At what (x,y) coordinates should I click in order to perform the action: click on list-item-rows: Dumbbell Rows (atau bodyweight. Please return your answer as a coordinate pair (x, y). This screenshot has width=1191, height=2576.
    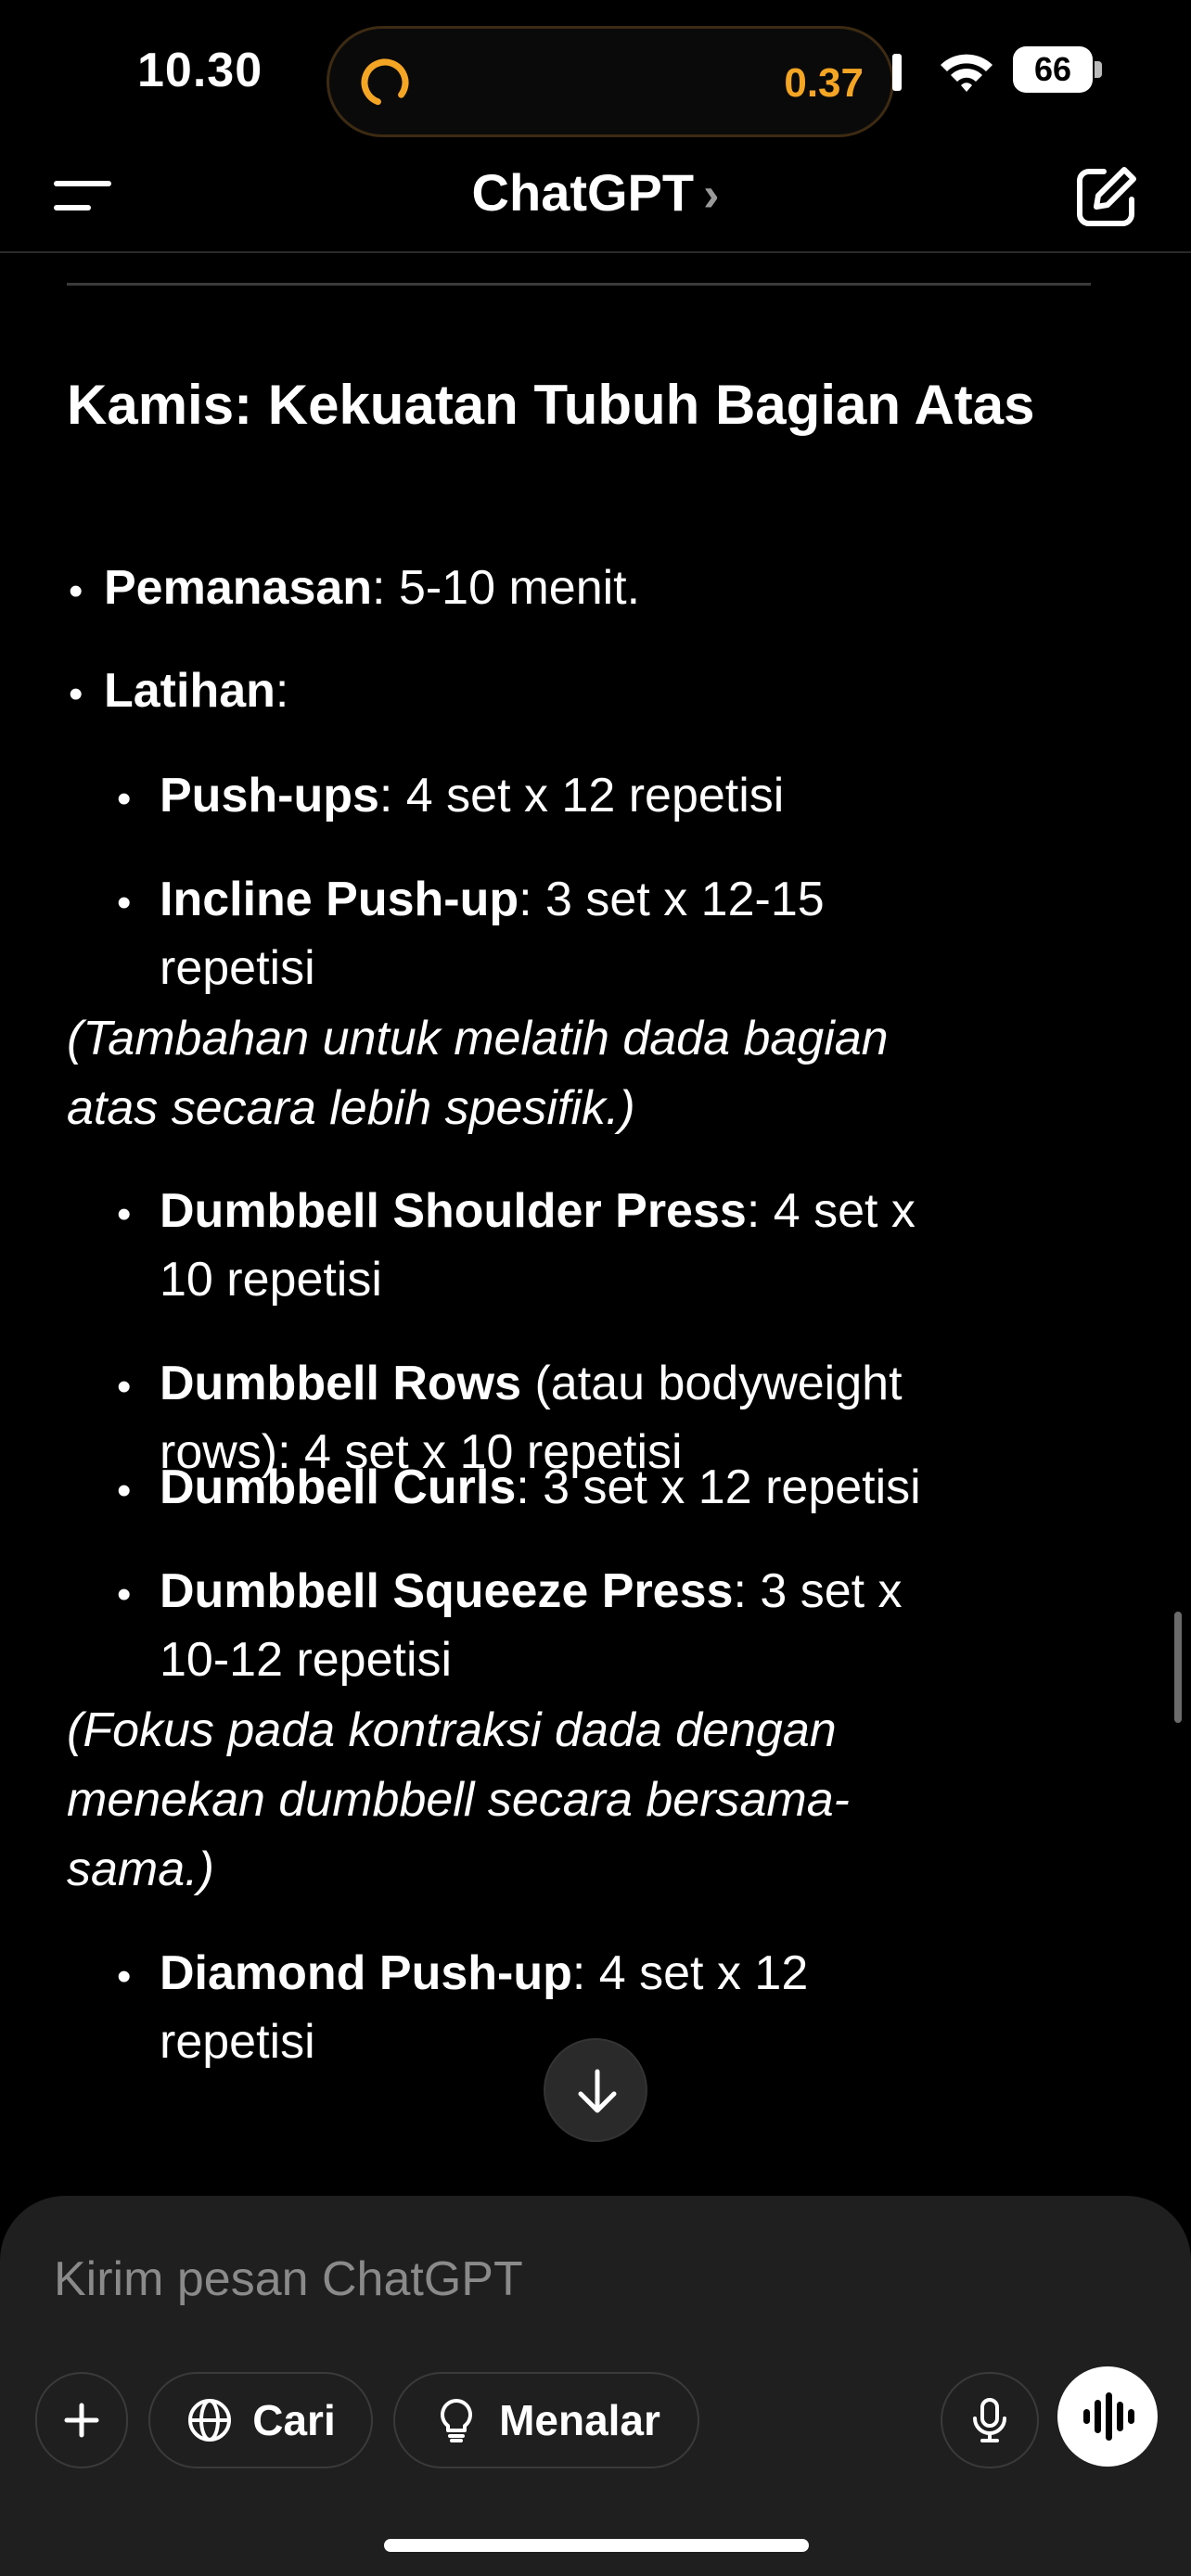
    Looking at the image, I should click on (532, 1384).